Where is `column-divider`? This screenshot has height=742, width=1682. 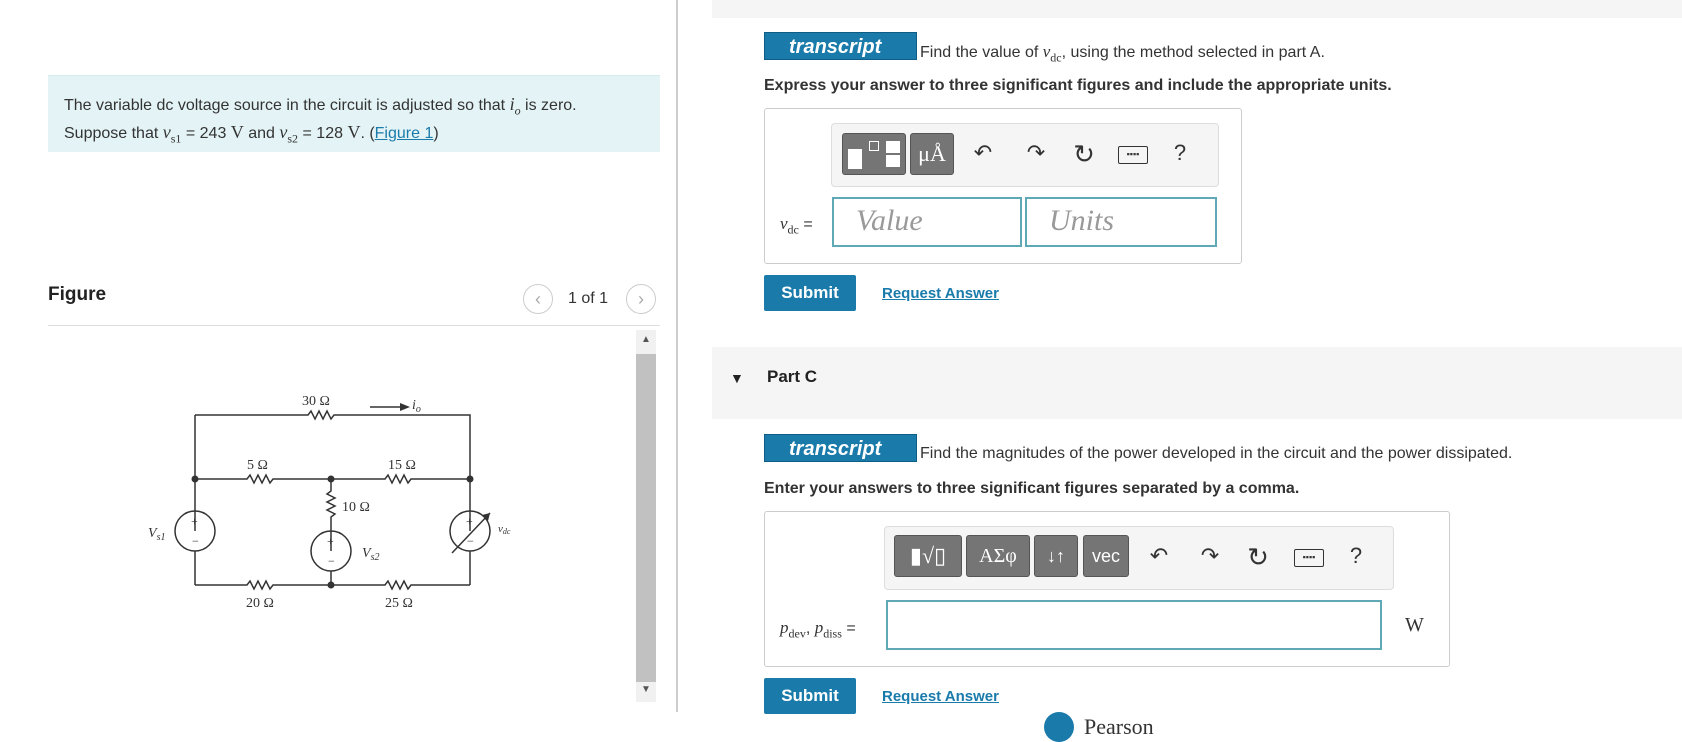
column-divider is located at coordinates (677, 356).